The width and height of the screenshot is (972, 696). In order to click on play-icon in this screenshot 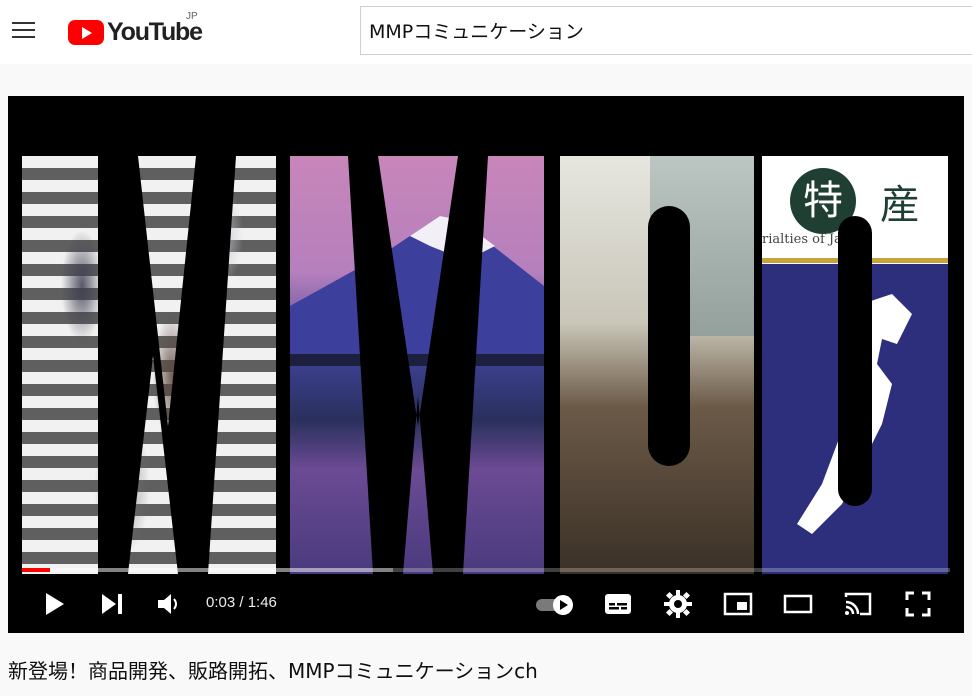, I will do `click(54, 604)`.